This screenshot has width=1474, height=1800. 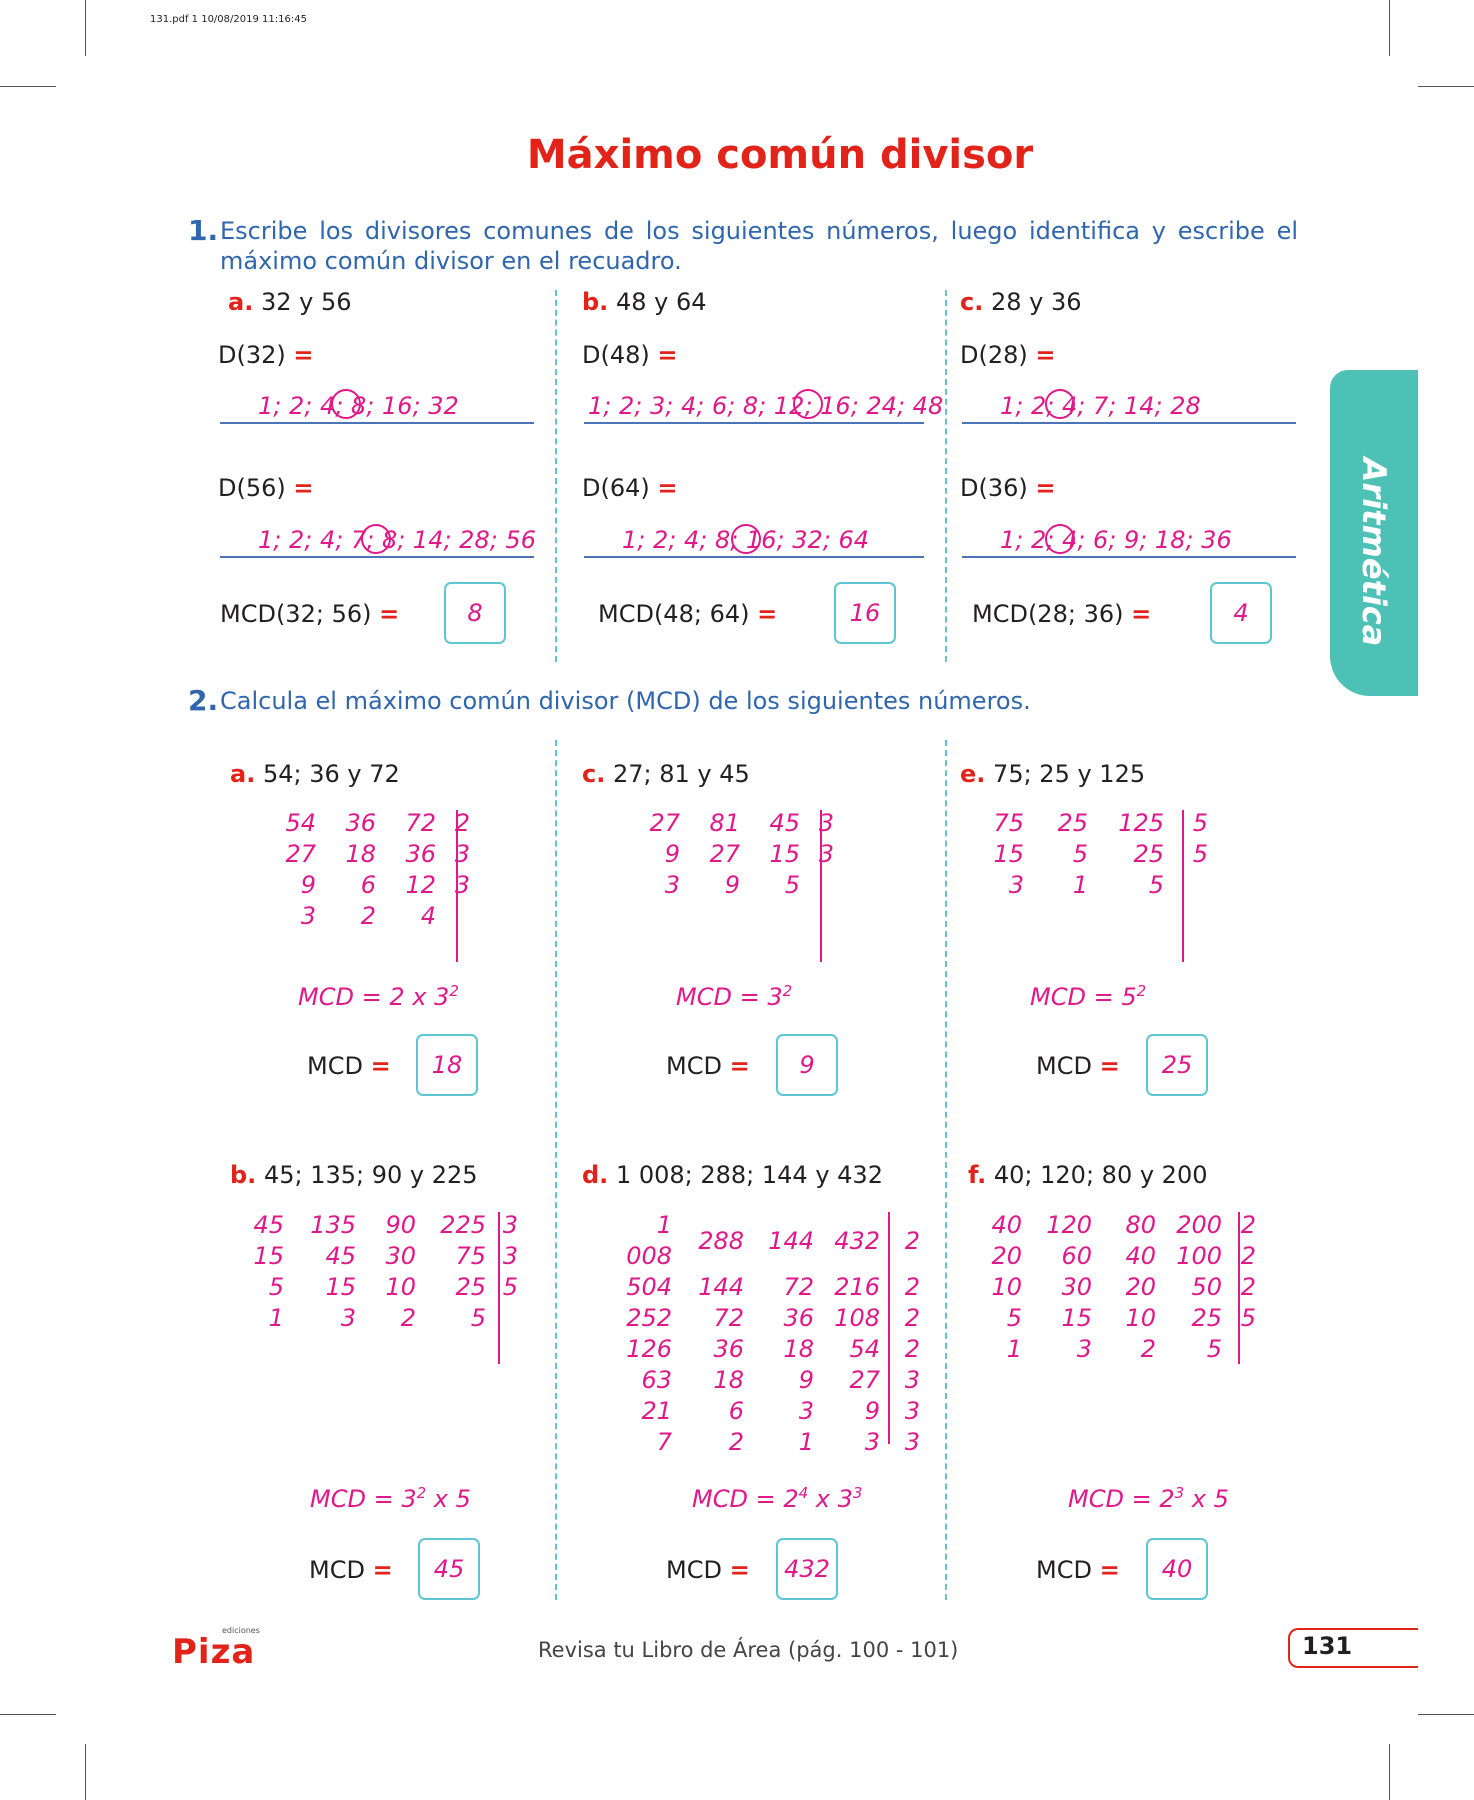 I want to click on formula-2b: MCD = 32 x 5, so click(x=390, y=1498).